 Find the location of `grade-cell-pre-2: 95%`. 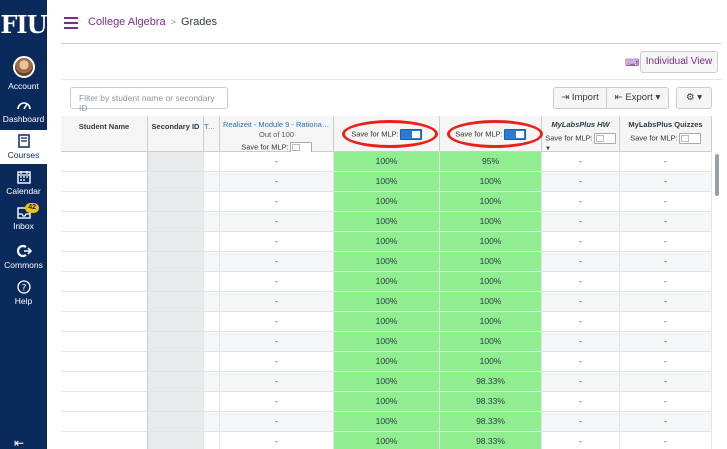

grade-cell-pre-2: 95% is located at coordinates (491, 162).